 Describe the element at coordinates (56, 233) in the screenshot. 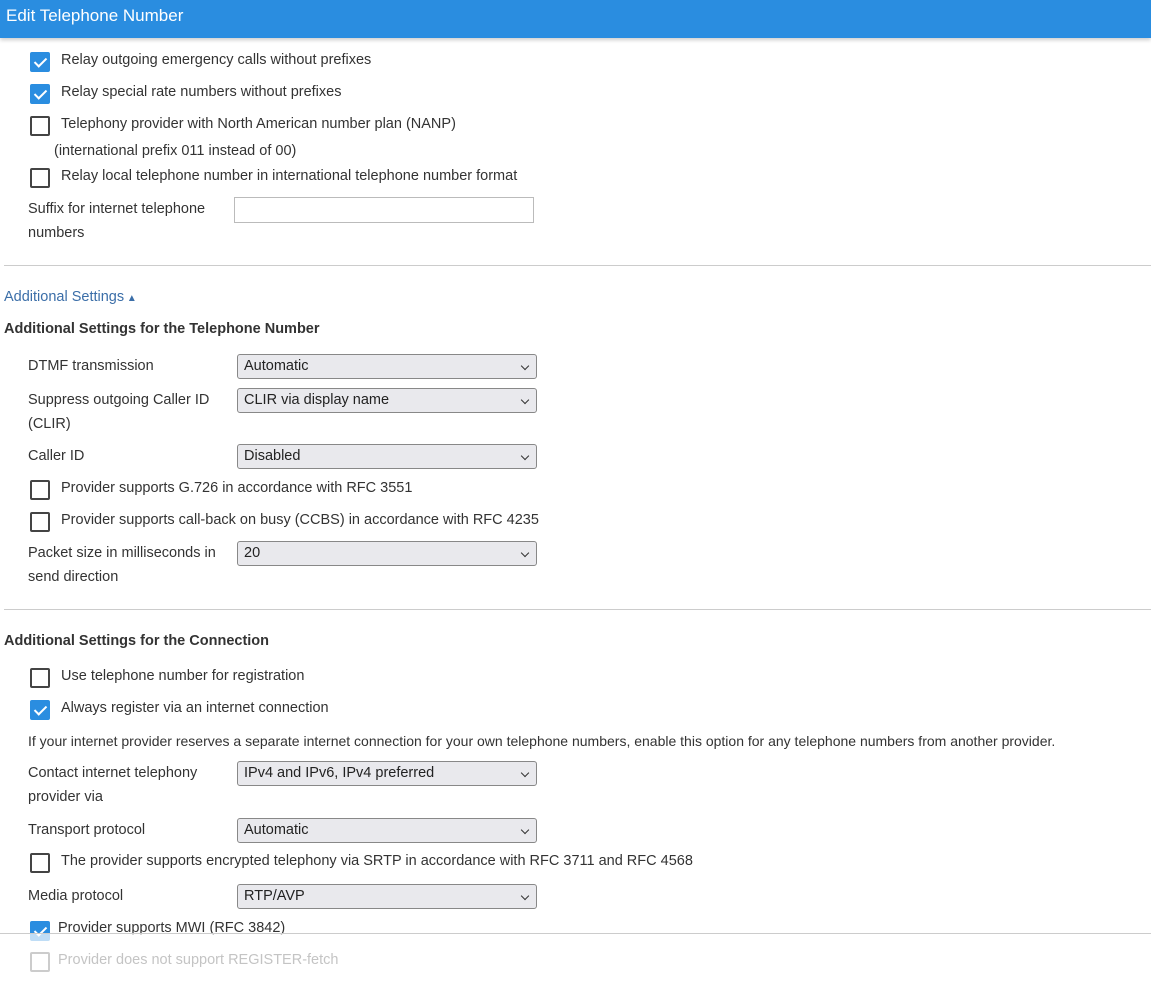

I see `suffix-label-line2: numbers` at that location.